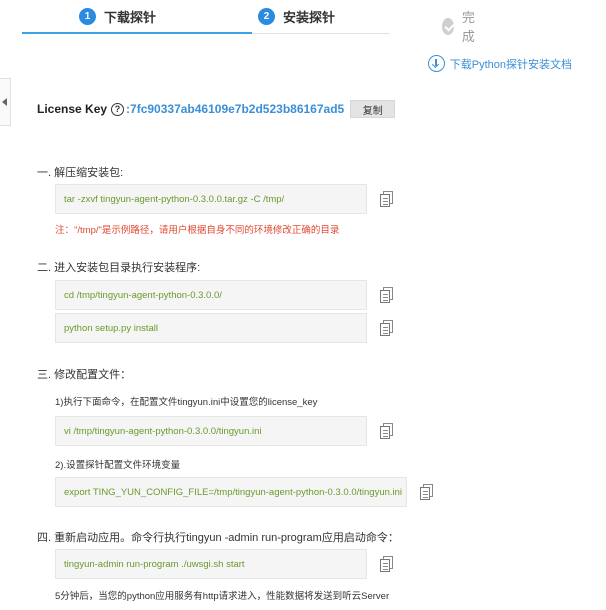 This screenshot has height=610, width=606. I want to click on step-complete: 完成, so click(461, 26).